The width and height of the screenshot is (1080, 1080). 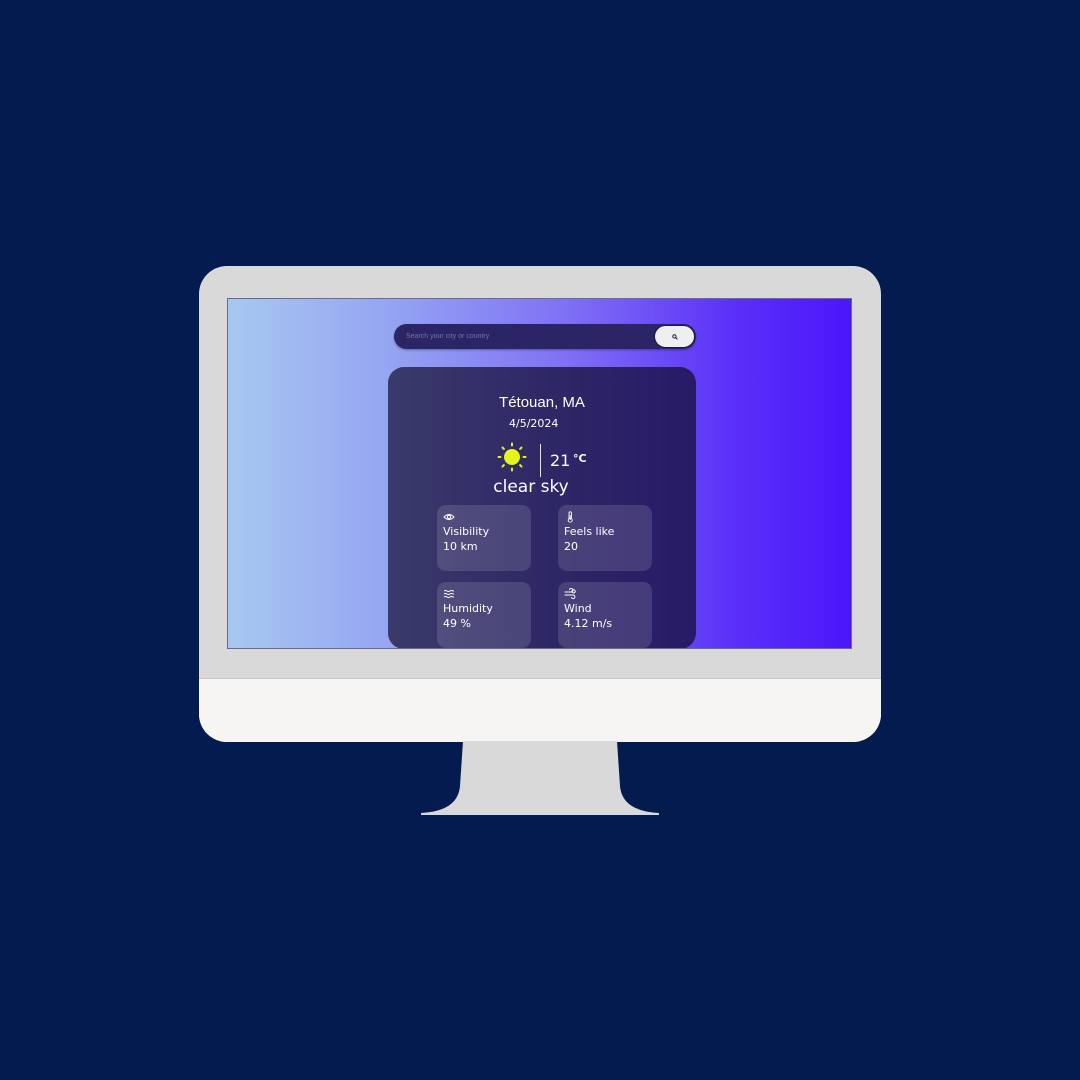 I want to click on visibility-value: 10 km, so click(x=460, y=546).